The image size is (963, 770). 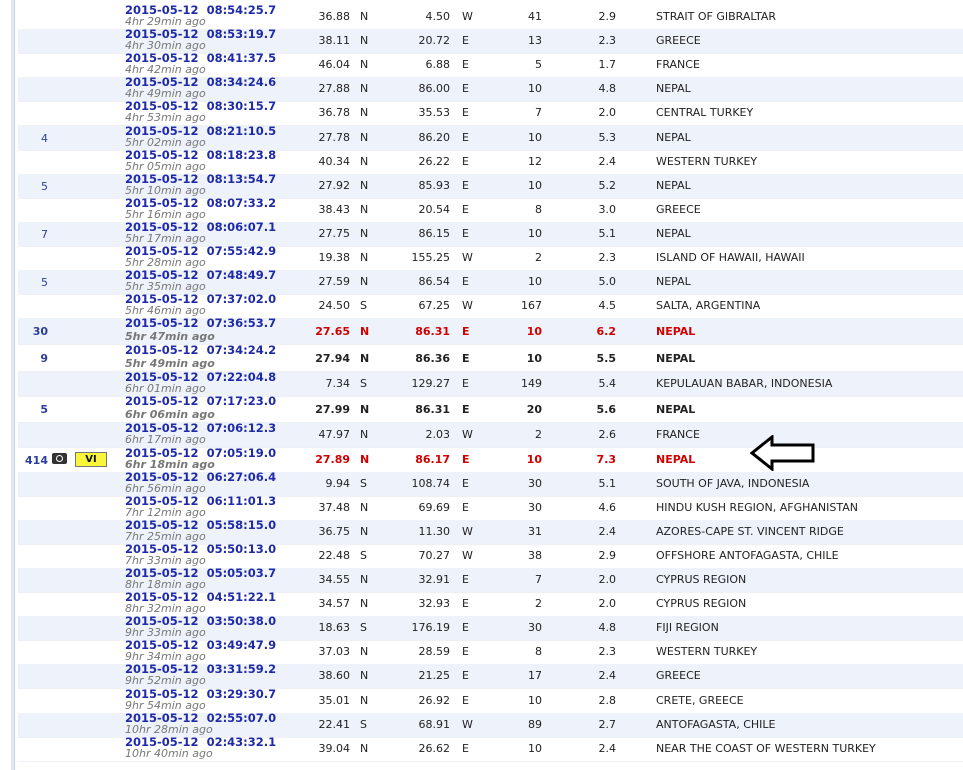 What do you see at coordinates (242, 645) in the screenshot?
I see `event-time: 03:49:47.9` at bounding box center [242, 645].